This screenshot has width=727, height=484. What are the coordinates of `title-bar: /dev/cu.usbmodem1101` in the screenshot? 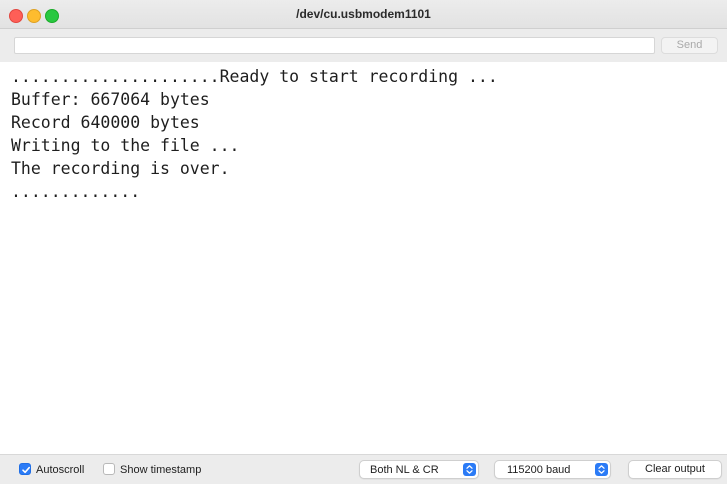 It's located at (363, 14).